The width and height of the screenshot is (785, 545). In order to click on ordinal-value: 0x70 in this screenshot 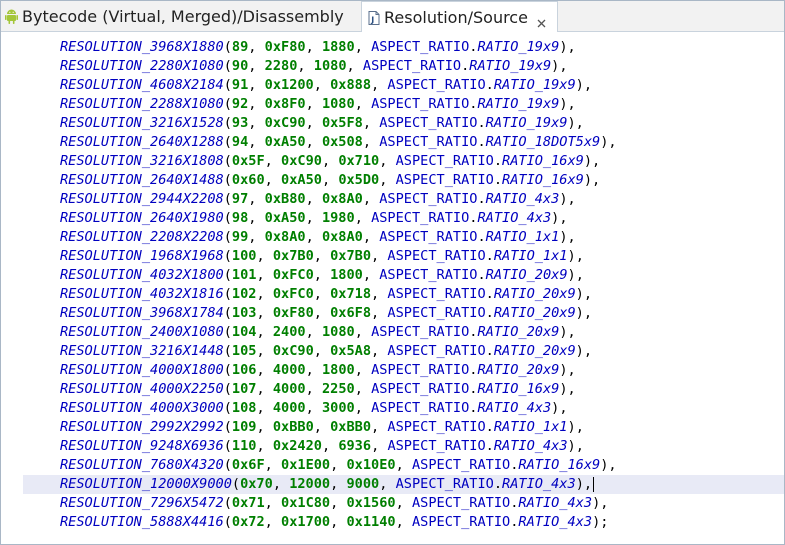, I will do `click(256, 484)`.